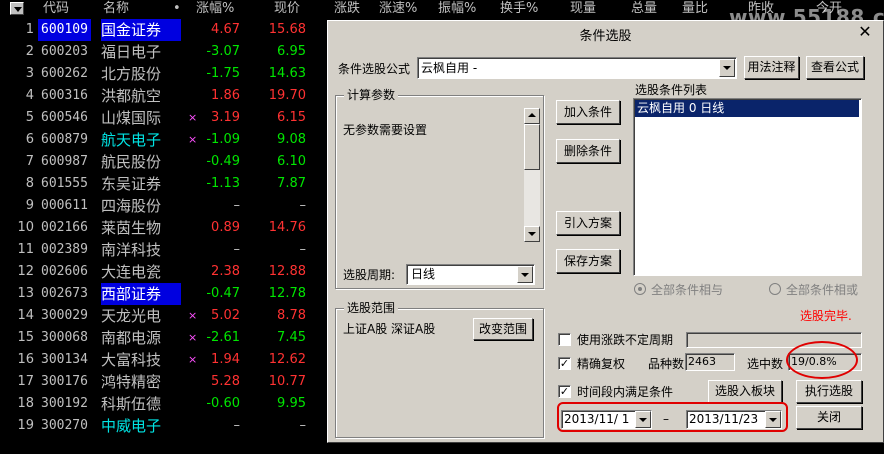 This screenshot has width=884, height=454. I want to click on row-index: 11, so click(25, 249).